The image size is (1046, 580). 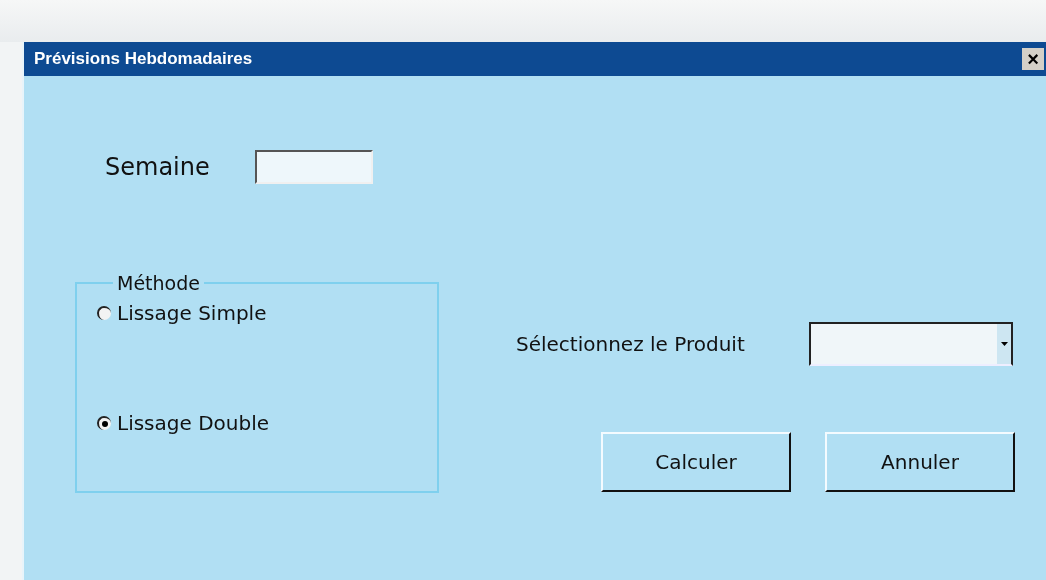 I want to click on group-legend: Méthode, so click(x=158, y=283).